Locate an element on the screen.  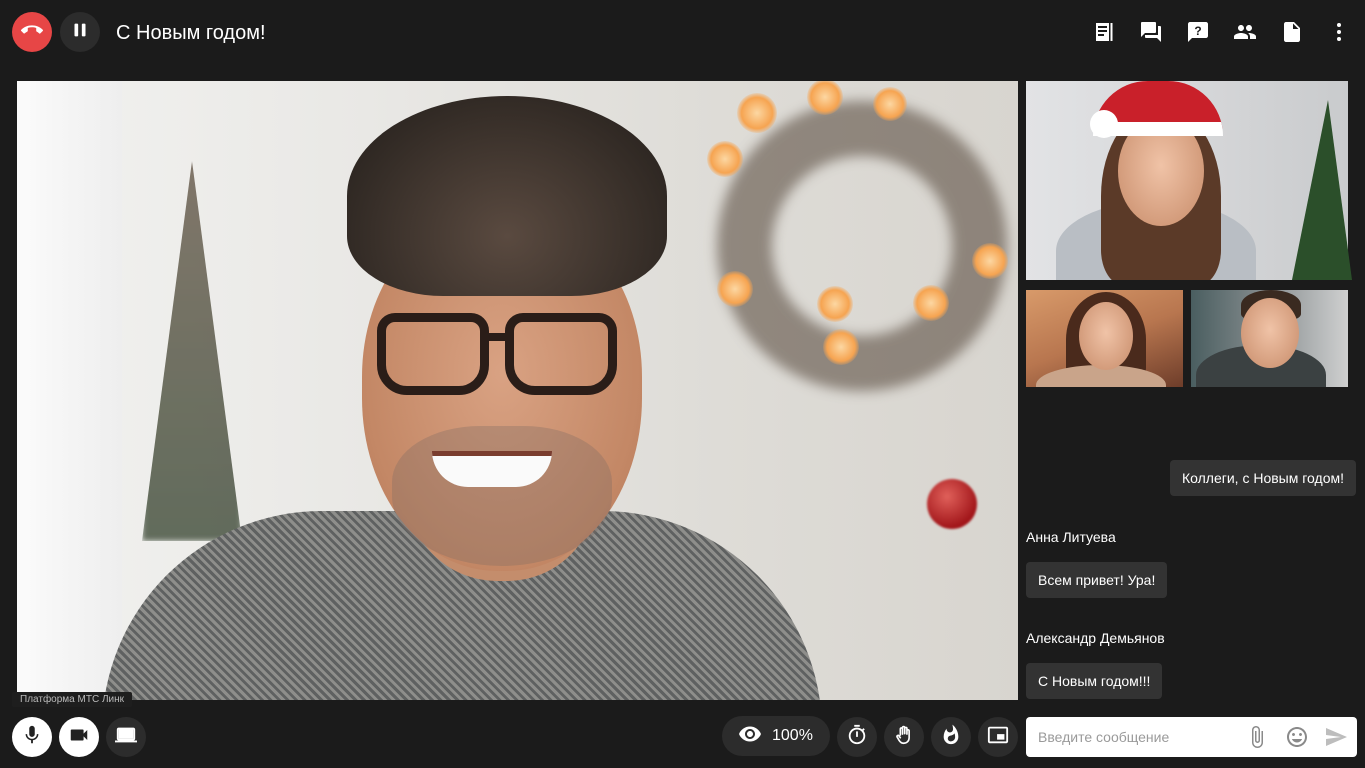
zoom-level: 100% is located at coordinates (792, 735).